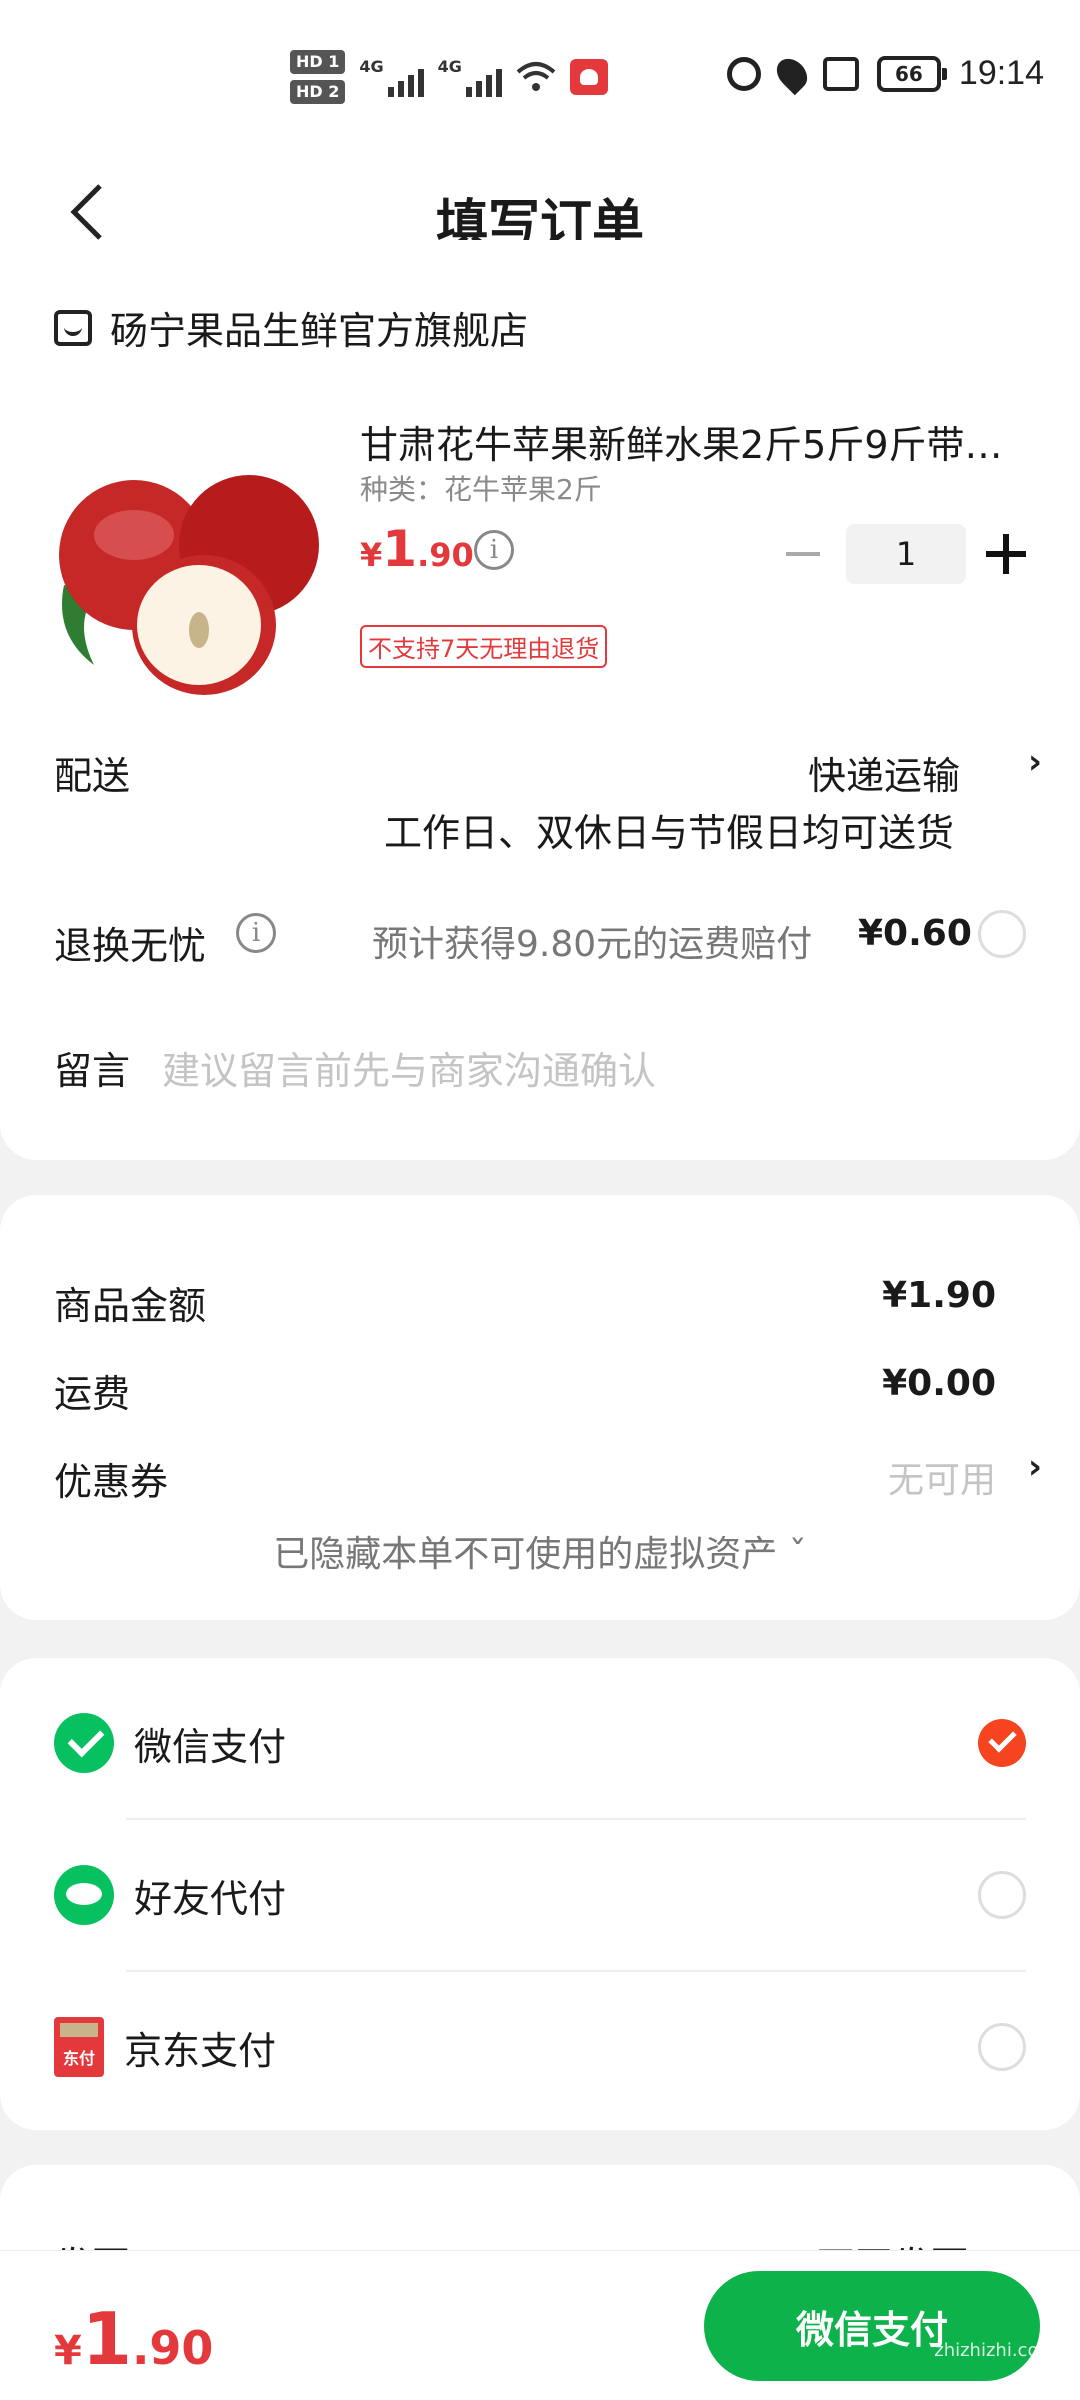  Describe the element at coordinates (915, 933) in the screenshot. I see `return-price: ¥0.60` at that location.